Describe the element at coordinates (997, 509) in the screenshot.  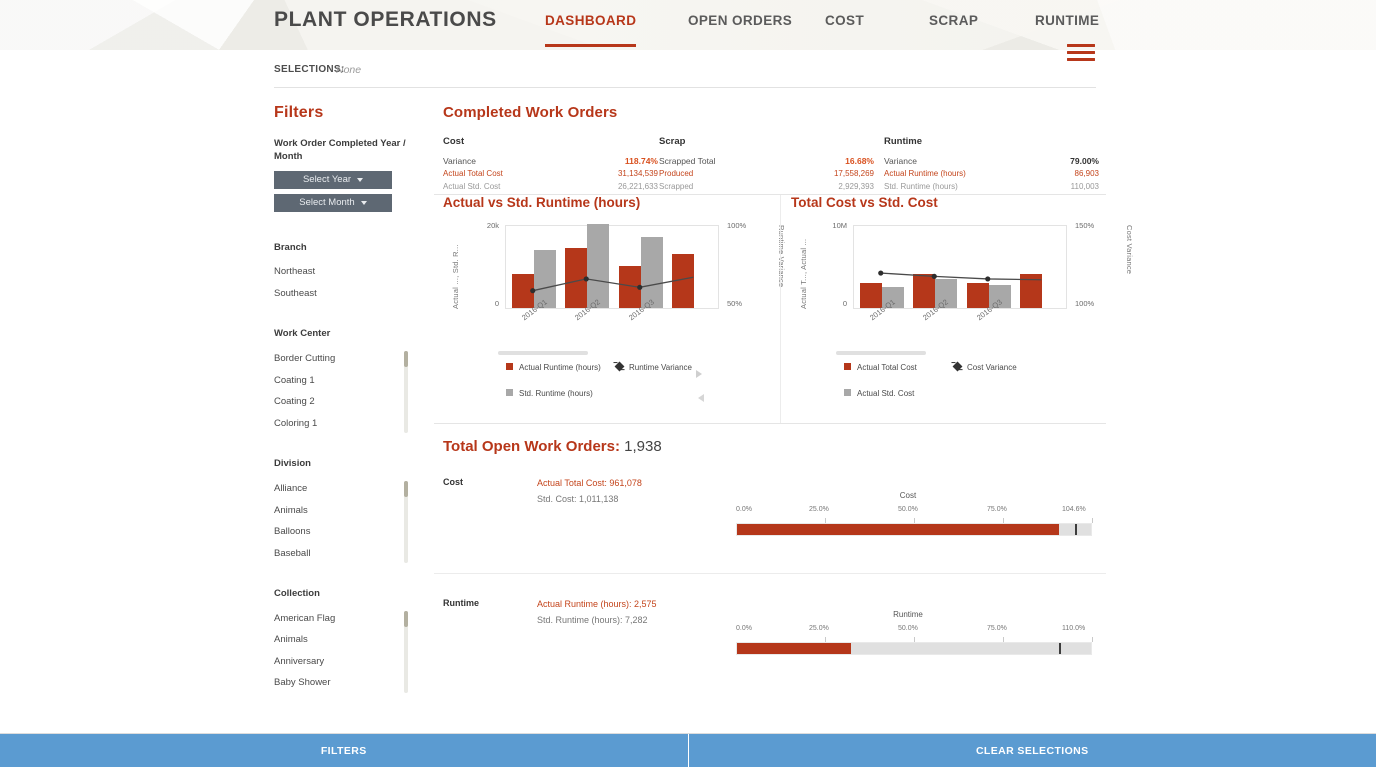
I see `bullet-axis-tick-label: 75.0%` at that location.